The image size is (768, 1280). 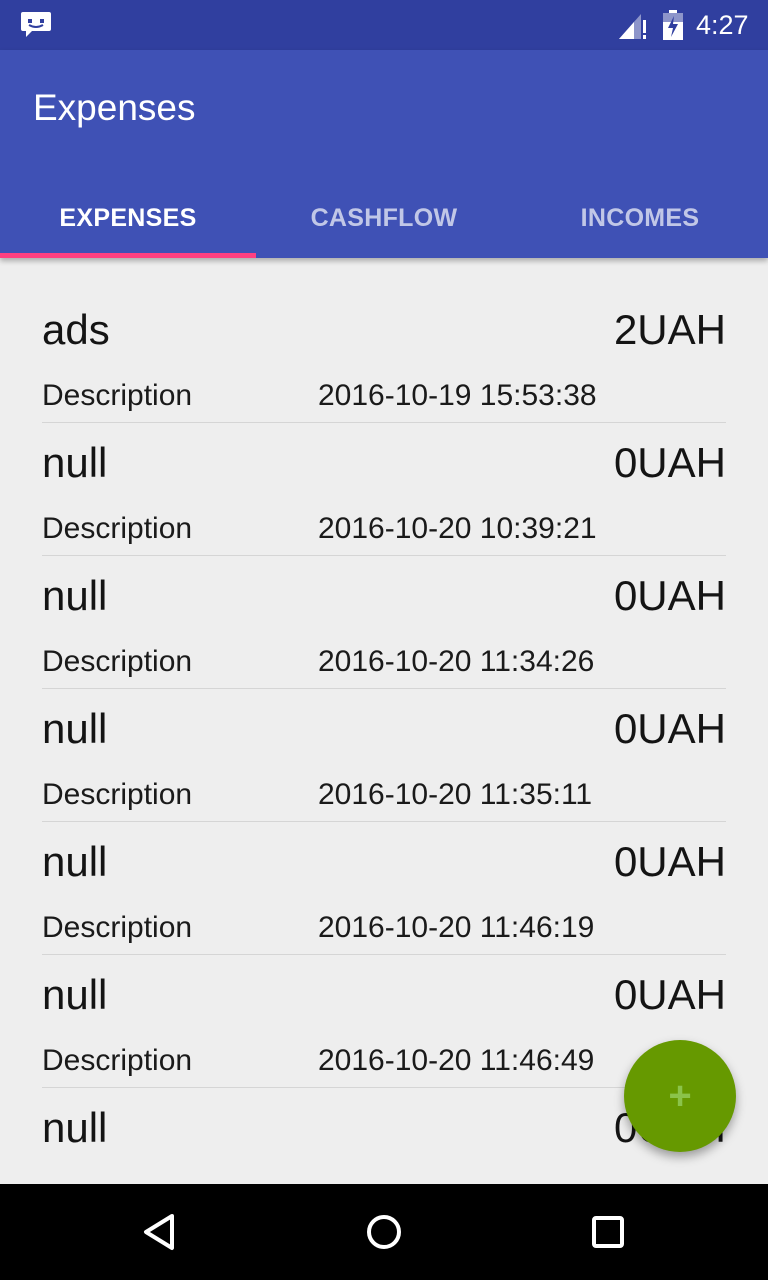 I want to click on item-date: 2016-10-19 15:53:38, so click(x=457, y=395).